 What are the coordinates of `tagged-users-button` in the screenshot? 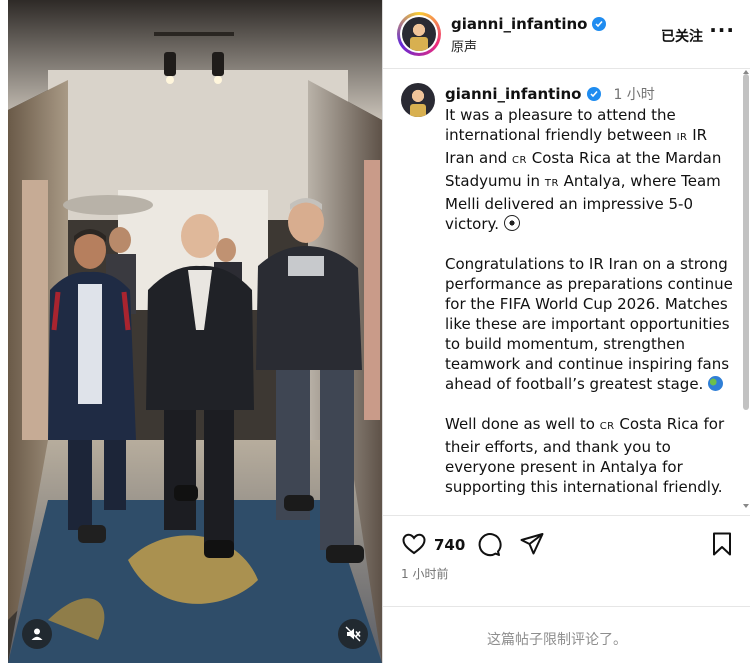 It's located at (37, 634).